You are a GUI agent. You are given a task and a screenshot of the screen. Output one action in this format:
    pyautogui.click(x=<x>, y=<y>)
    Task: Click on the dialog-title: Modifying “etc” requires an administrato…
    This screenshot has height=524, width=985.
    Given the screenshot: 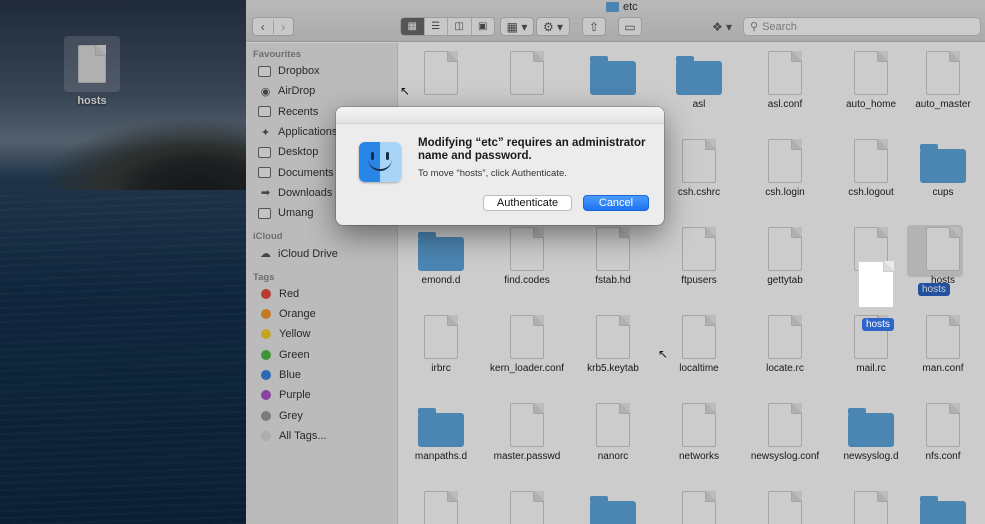 What is the action you would take?
    pyautogui.click(x=532, y=149)
    